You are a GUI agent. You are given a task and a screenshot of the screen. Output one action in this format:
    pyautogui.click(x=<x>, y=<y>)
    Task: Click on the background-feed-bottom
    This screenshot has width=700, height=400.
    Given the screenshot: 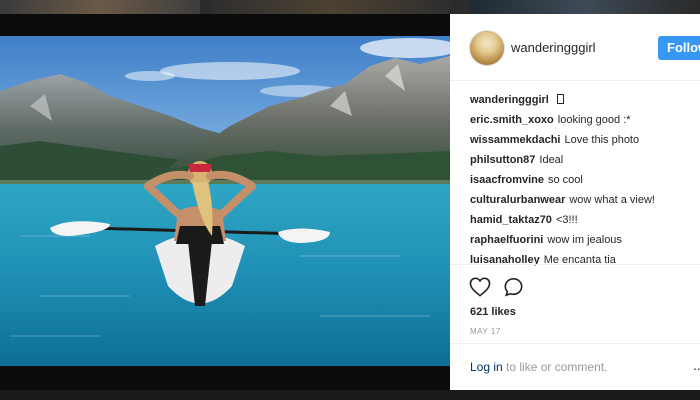 What is the action you would take?
    pyautogui.click(x=350, y=395)
    